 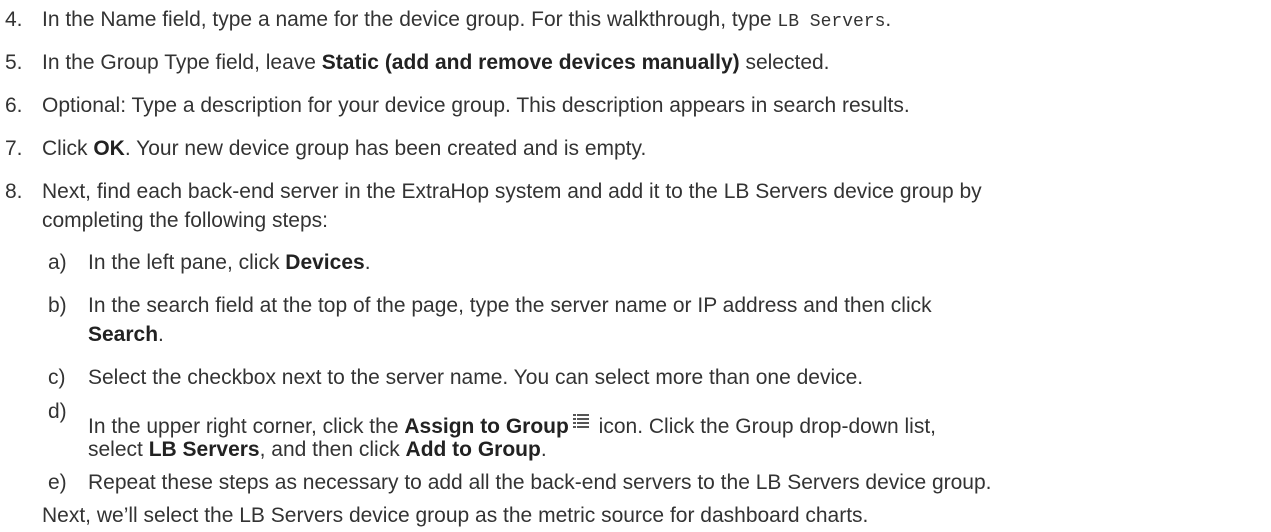 What do you see at coordinates (68, 148) in the screenshot?
I see `step-text: Click` at bounding box center [68, 148].